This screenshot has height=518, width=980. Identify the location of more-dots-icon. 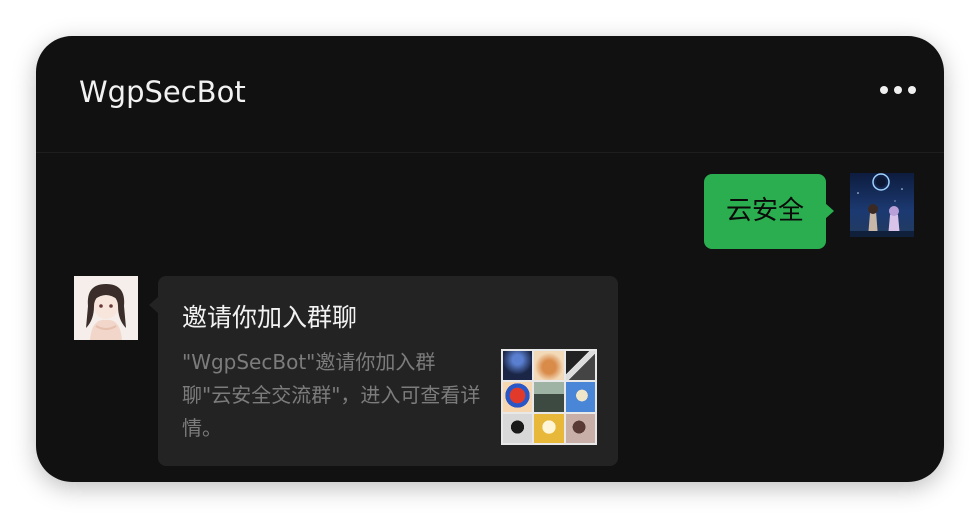
(898, 90).